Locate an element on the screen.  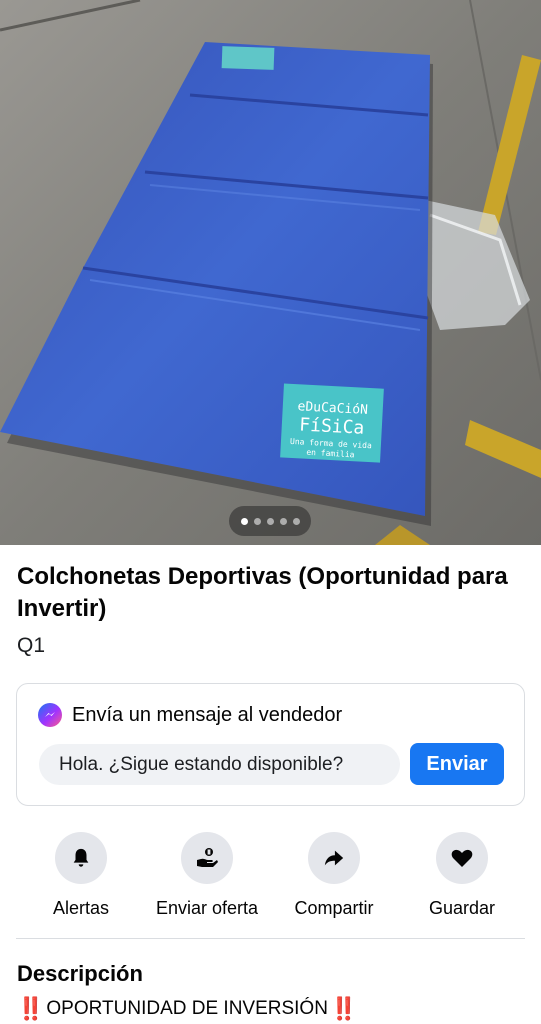
offer-icon is located at coordinates (207, 857).